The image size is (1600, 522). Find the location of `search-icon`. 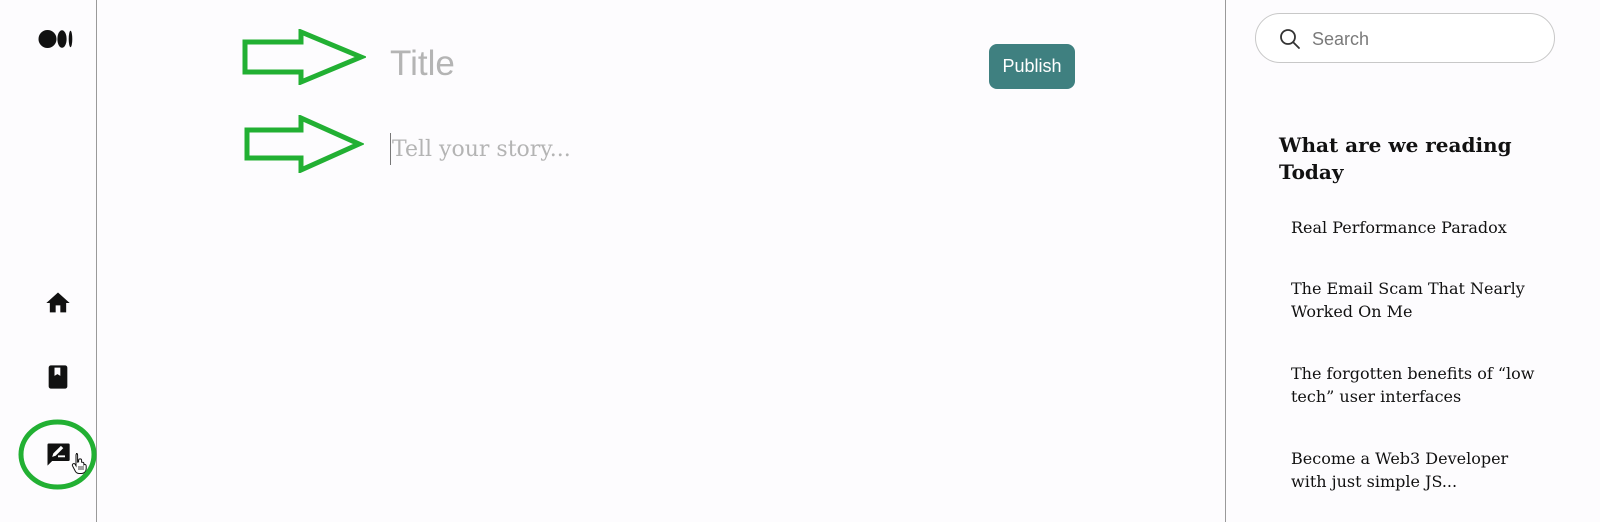

search-icon is located at coordinates (1290, 39).